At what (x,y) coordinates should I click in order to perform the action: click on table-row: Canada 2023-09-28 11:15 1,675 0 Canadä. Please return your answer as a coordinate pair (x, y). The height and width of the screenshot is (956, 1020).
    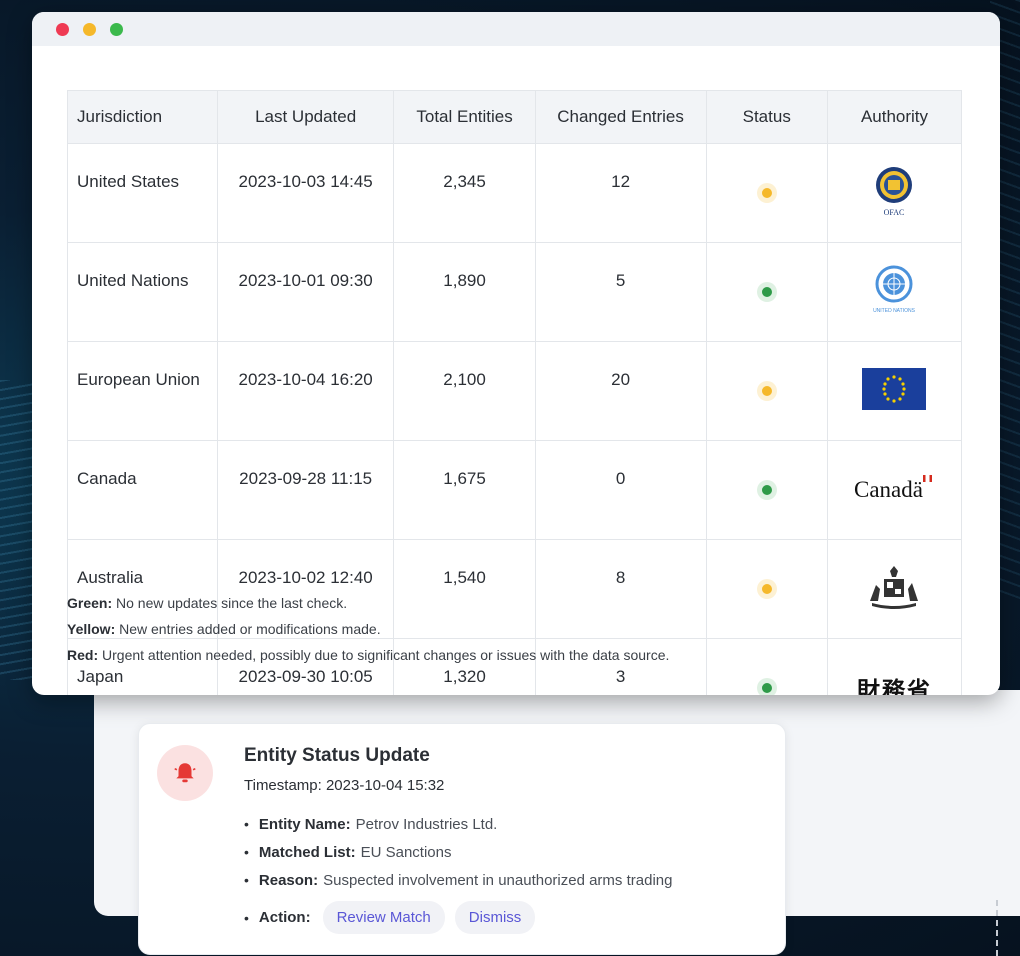
    Looking at the image, I should click on (515, 490).